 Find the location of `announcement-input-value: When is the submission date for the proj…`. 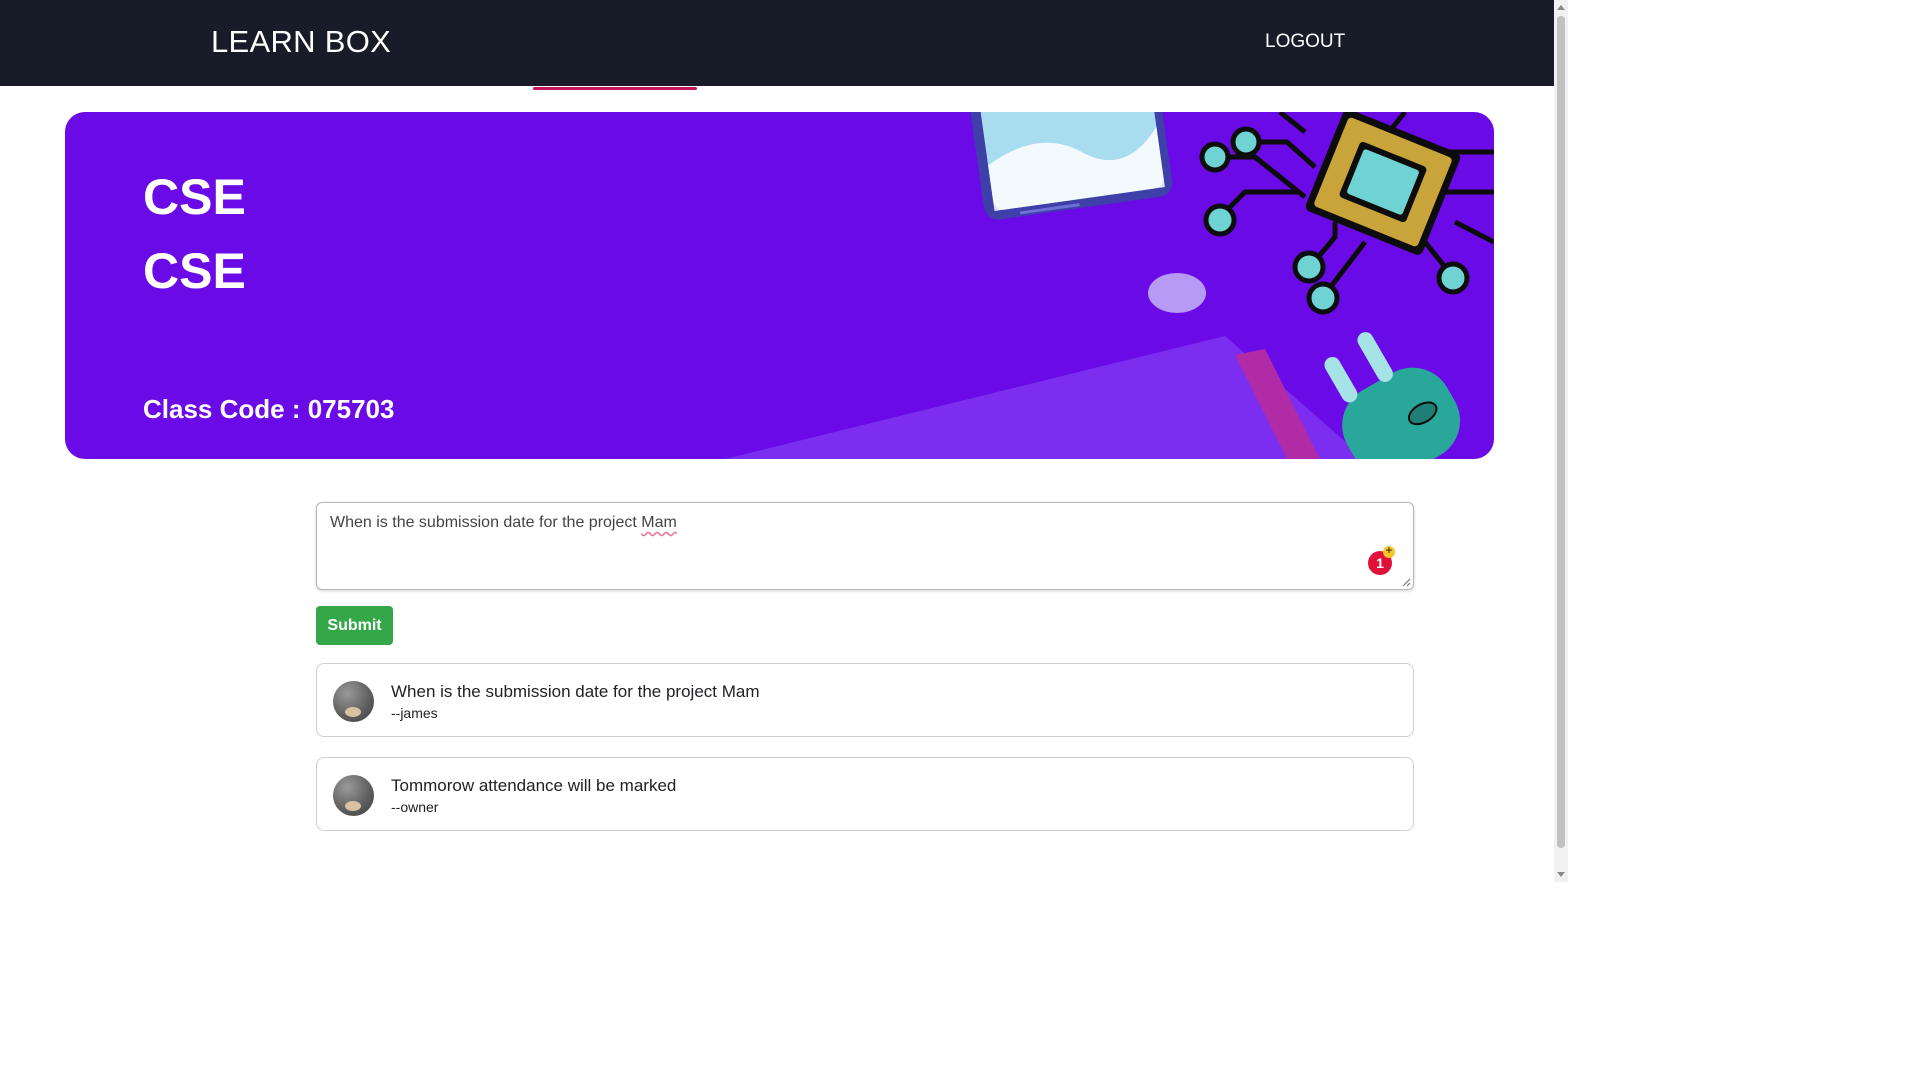

announcement-input-value: When is the submission date for the proj… is located at coordinates (503, 522).